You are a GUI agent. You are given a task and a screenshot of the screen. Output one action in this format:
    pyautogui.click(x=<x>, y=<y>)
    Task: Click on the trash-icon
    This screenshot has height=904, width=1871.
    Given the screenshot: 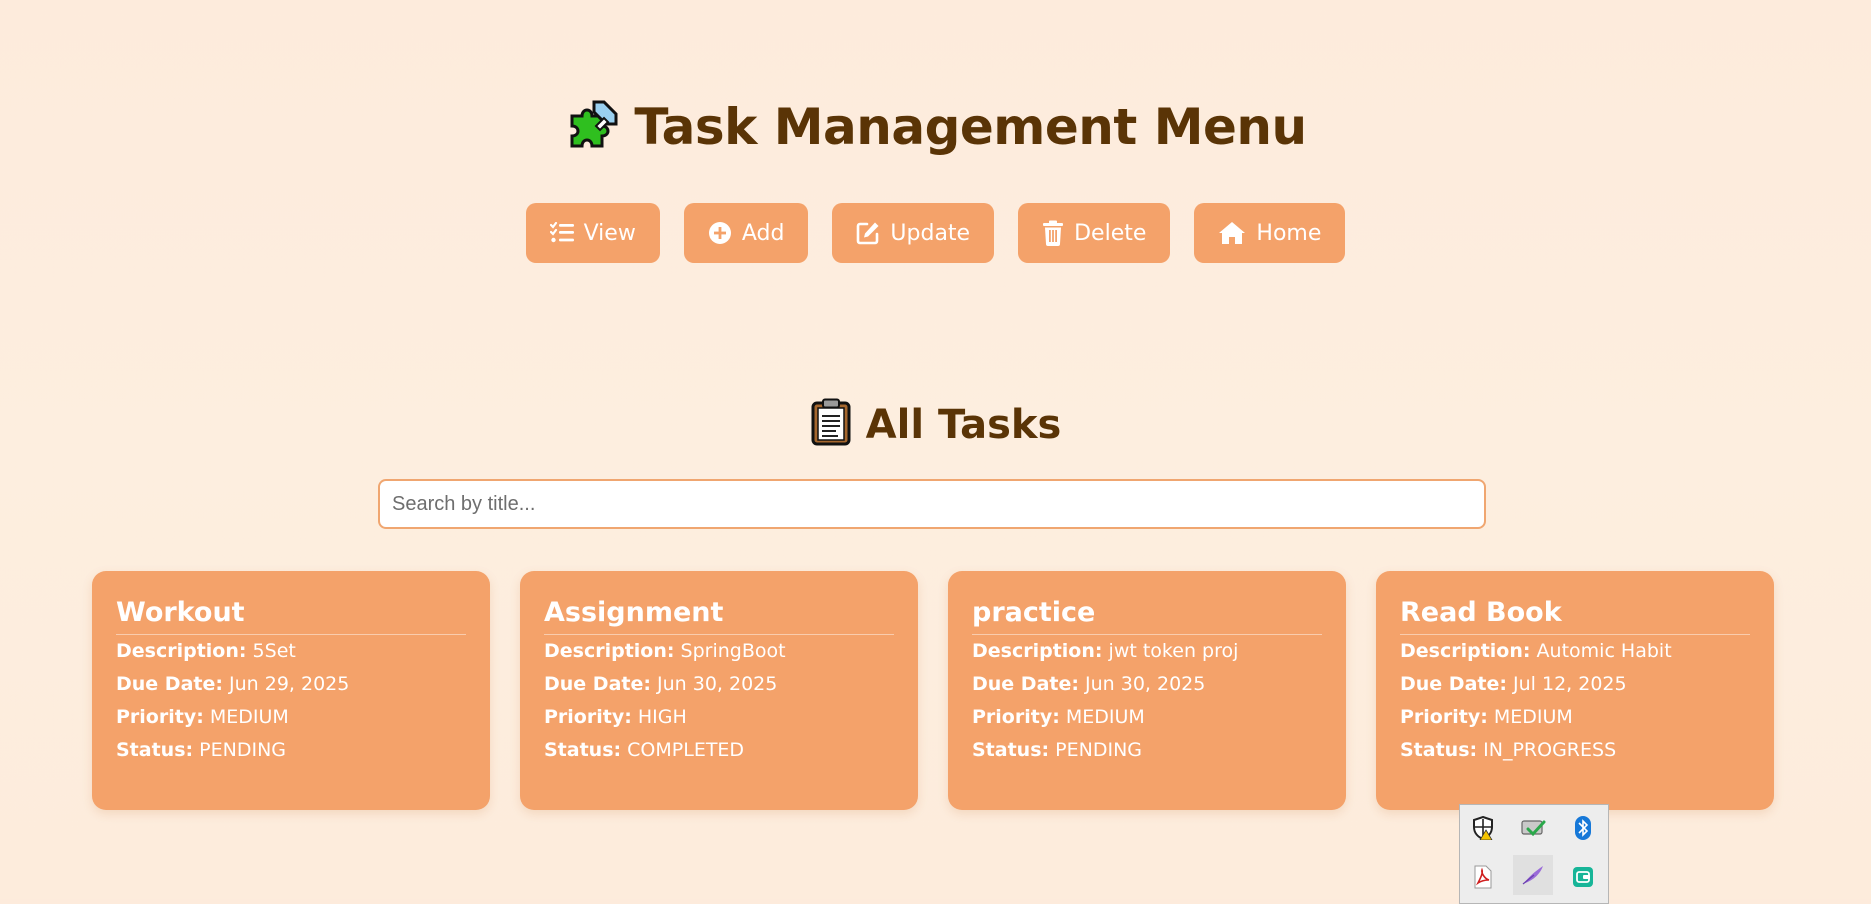 What is the action you would take?
    pyautogui.click(x=1053, y=233)
    